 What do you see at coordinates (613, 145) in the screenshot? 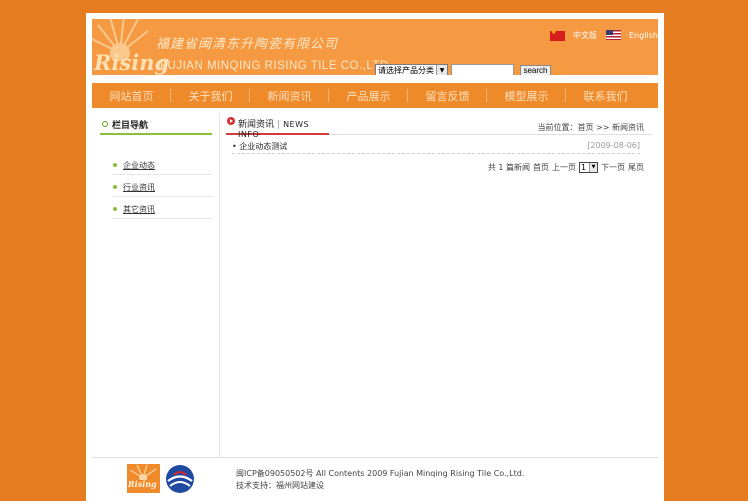
I see `news-date: [2009-08-06]` at bounding box center [613, 145].